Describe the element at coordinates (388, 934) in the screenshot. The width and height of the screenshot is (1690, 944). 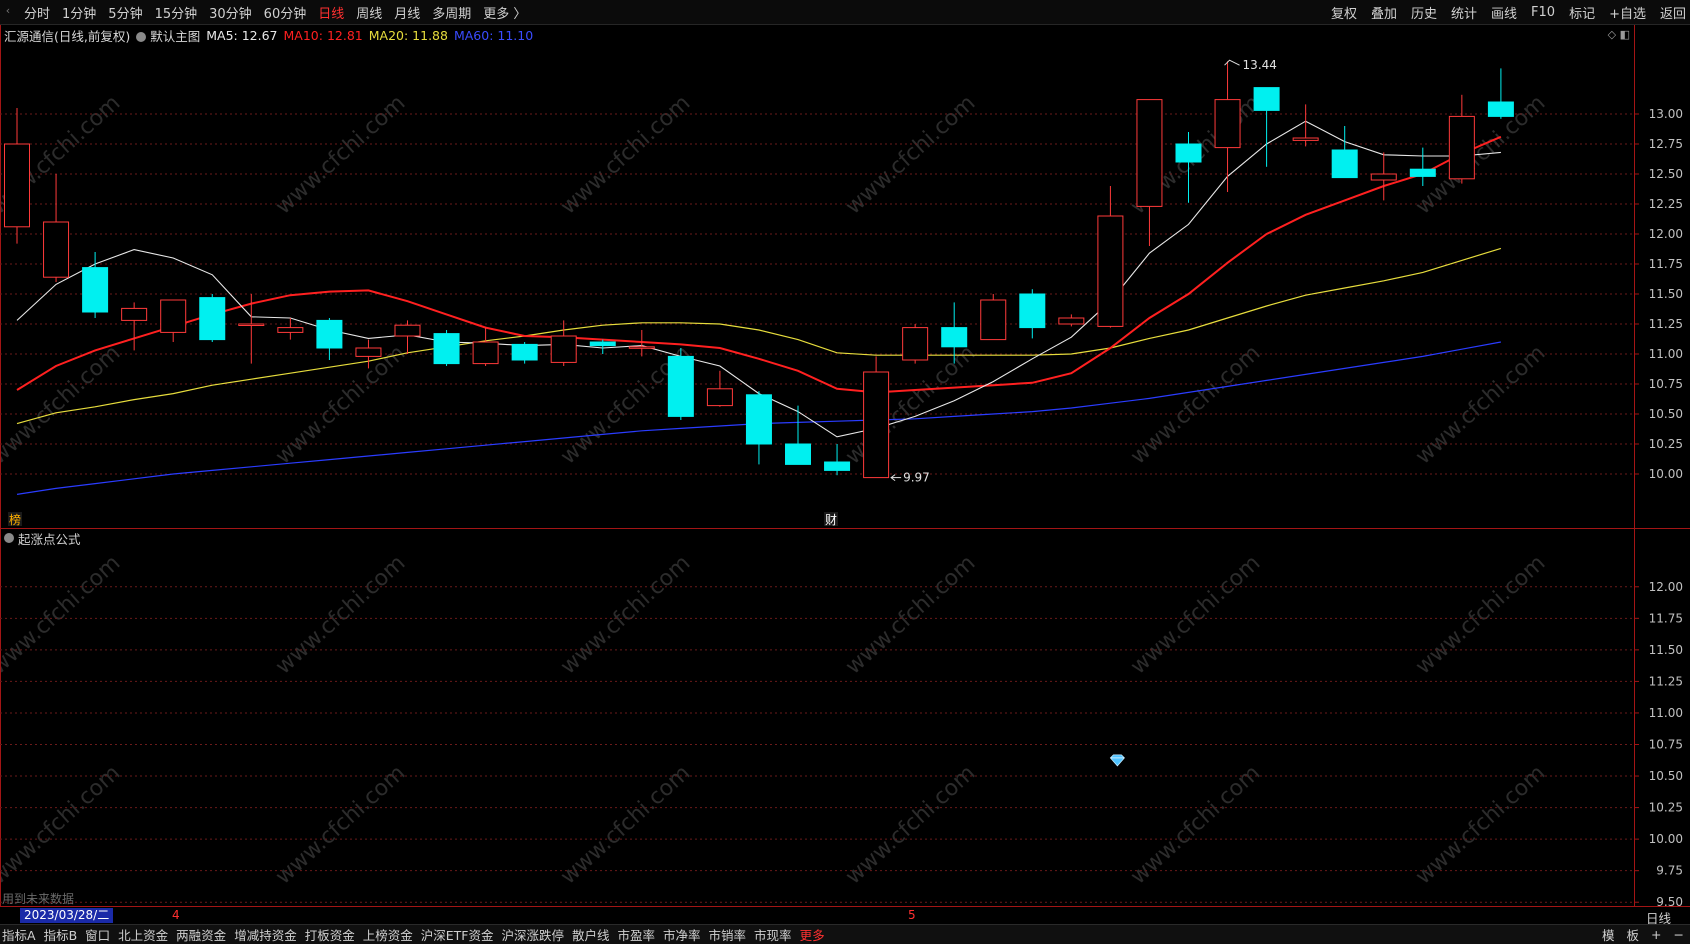
I see `tab-7: 上榜资金` at that location.